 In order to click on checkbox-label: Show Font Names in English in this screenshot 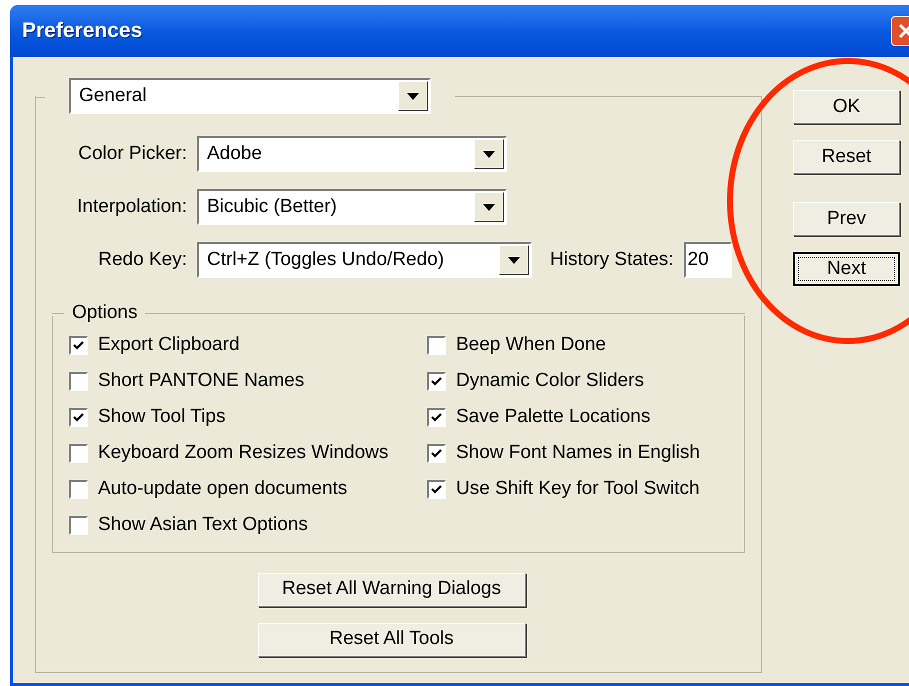, I will do `click(578, 453)`.